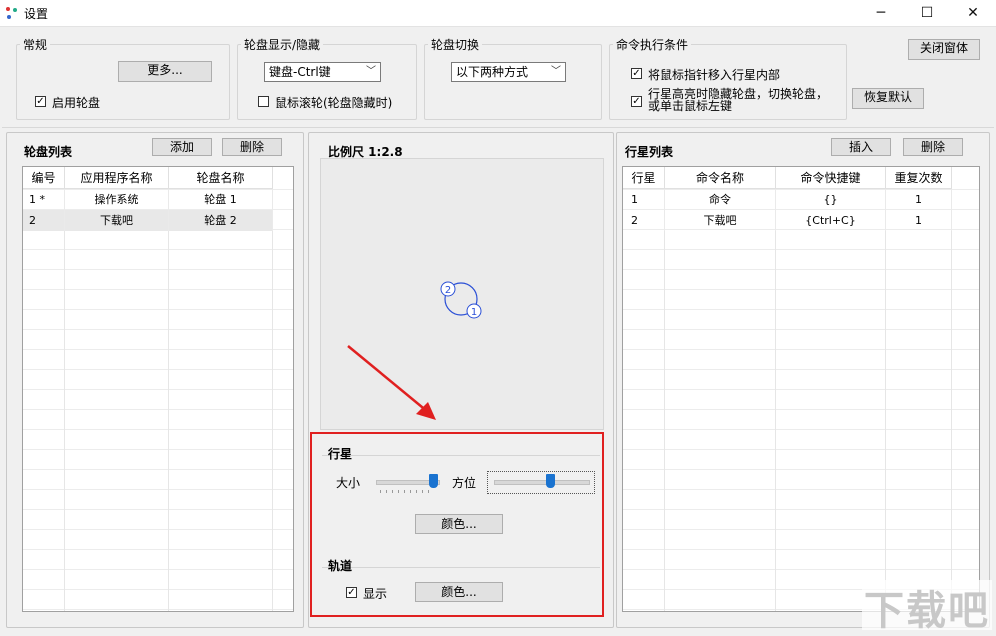  Describe the element at coordinates (117, 220) in the screenshot. I see `cell-app: 下载吧` at that location.